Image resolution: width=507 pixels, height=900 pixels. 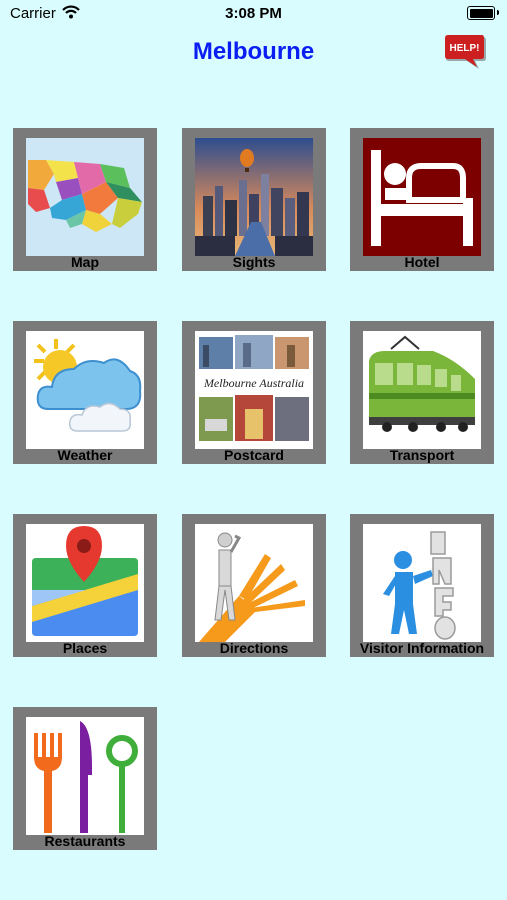 I want to click on tile-label: Directions, so click(x=254, y=648).